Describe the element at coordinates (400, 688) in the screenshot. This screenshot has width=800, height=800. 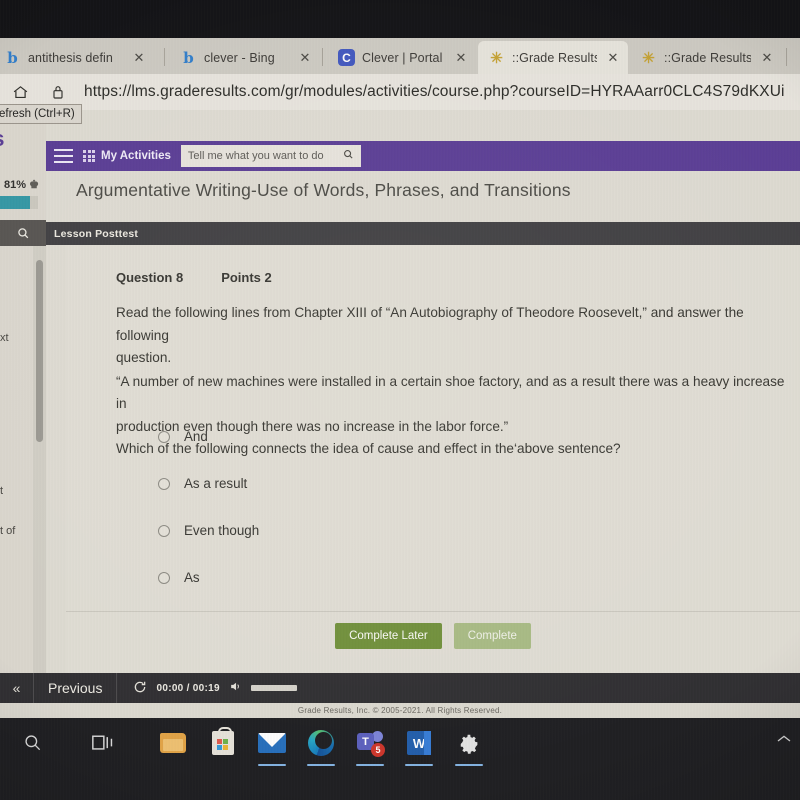
I see `lesson-player-bar: « Previous 00:00 / 00:19` at that location.